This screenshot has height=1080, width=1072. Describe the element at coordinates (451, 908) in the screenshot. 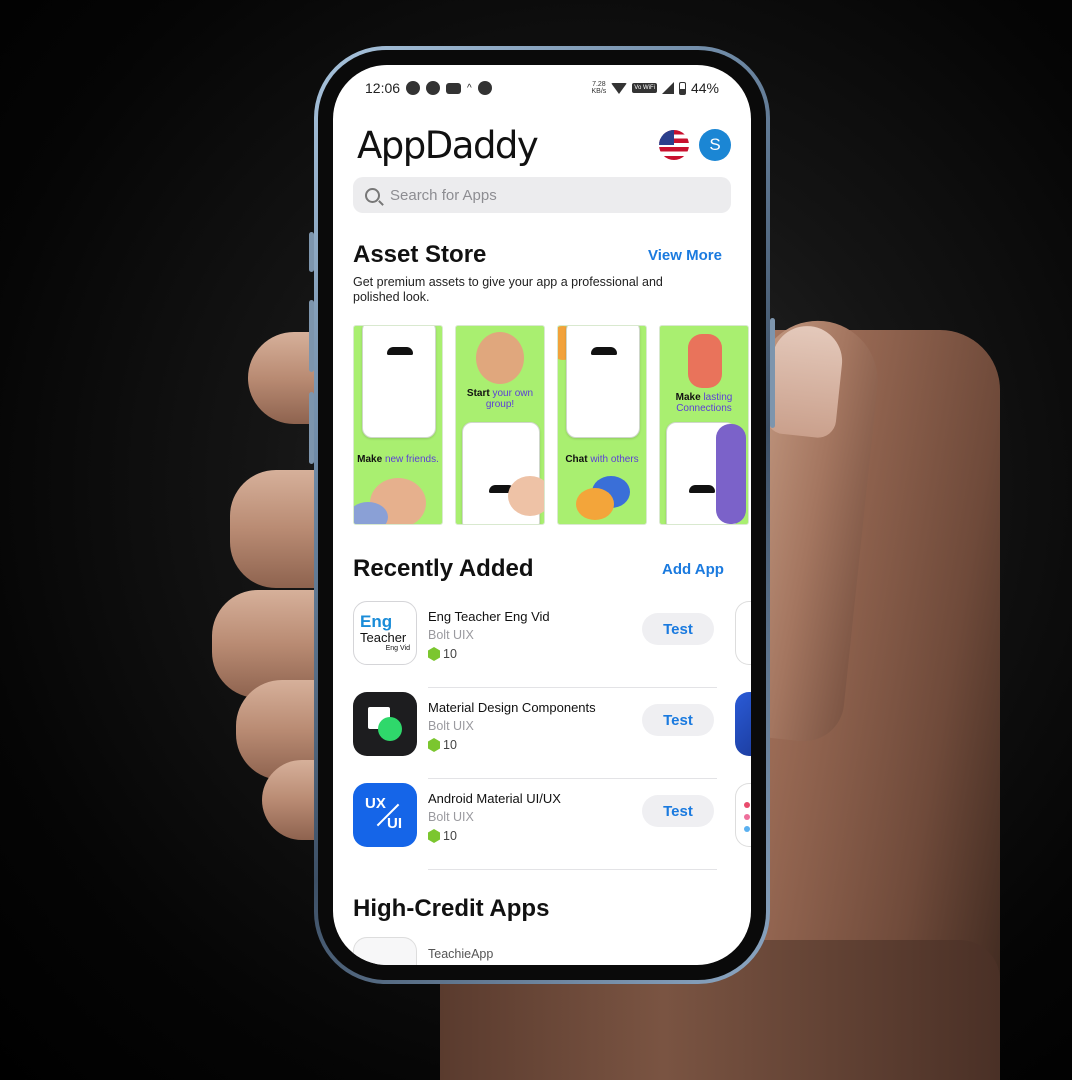

I see `high-credit-title: High-Credit Apps` at that location.